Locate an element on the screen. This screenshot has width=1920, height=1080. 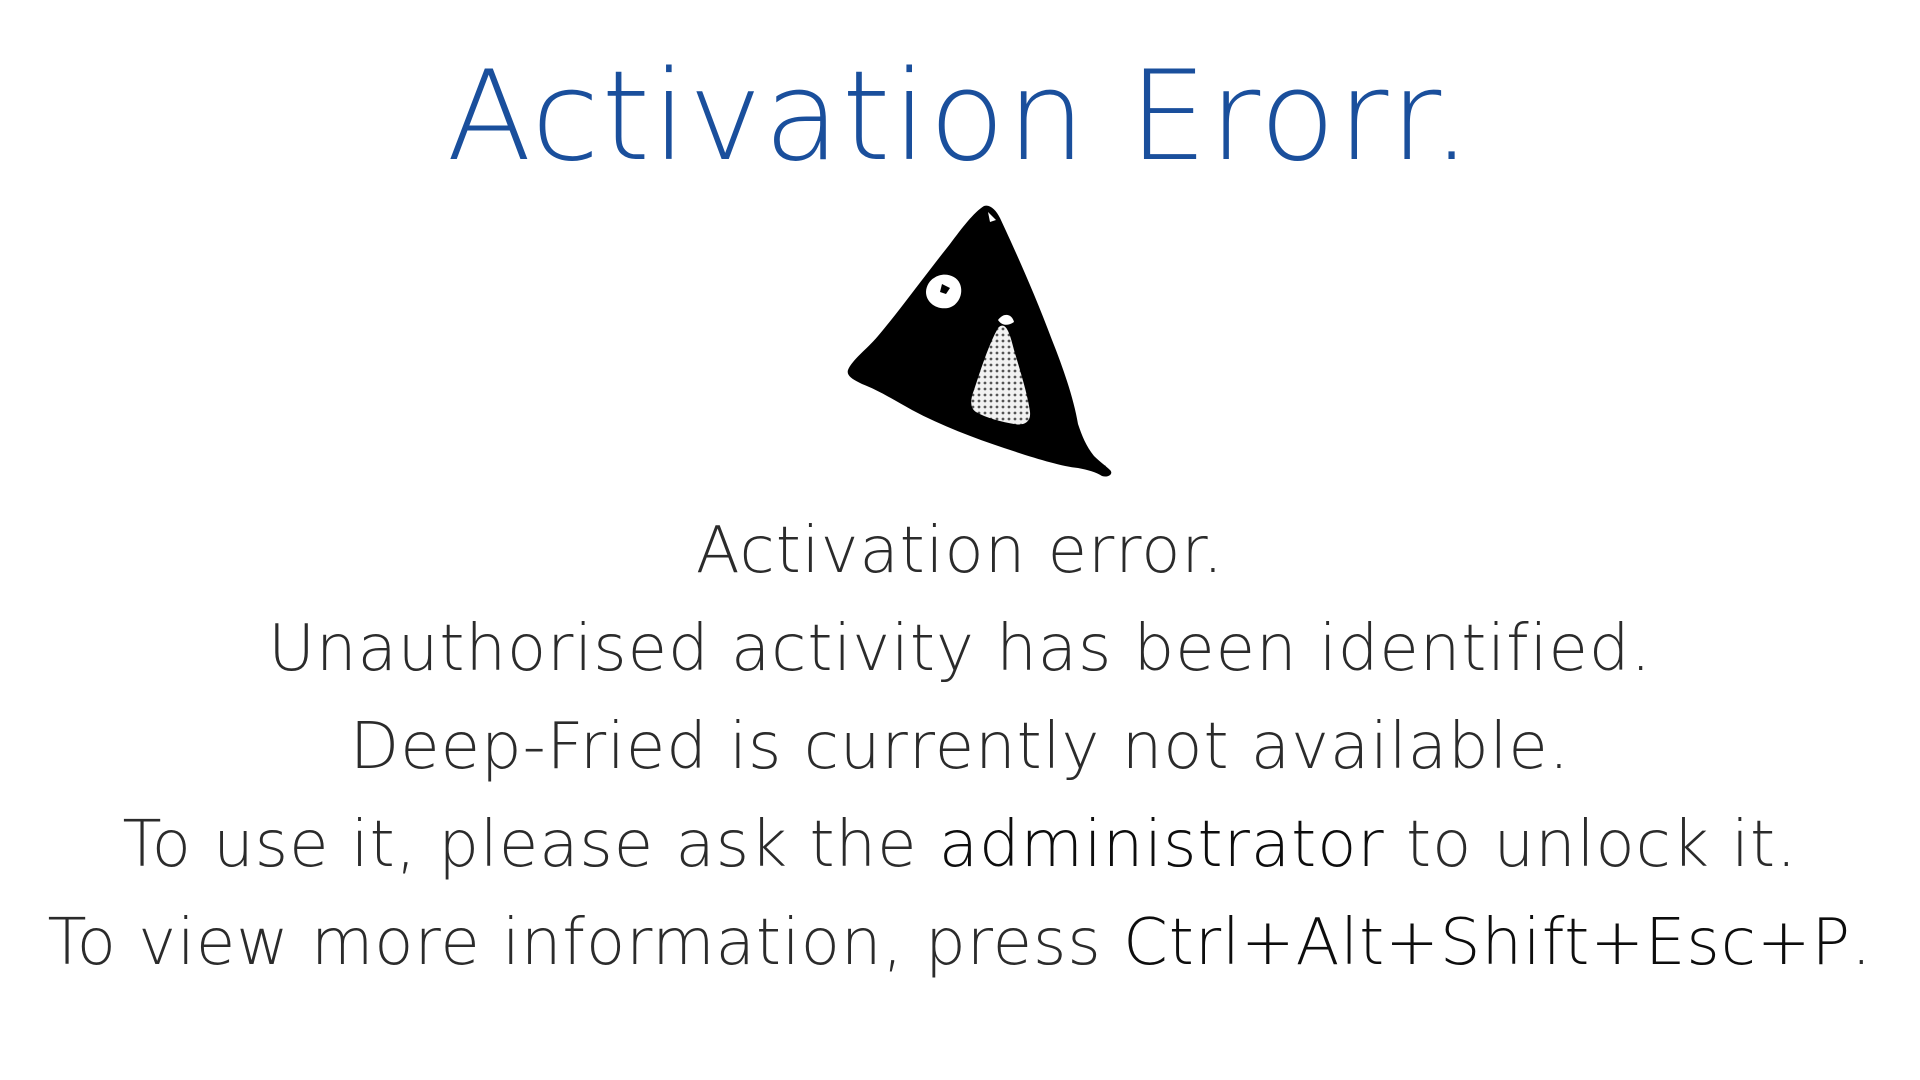
key-combination-text: Ctrl+Alt+Shift+Esc+P is located at coordinates (1487, 943).